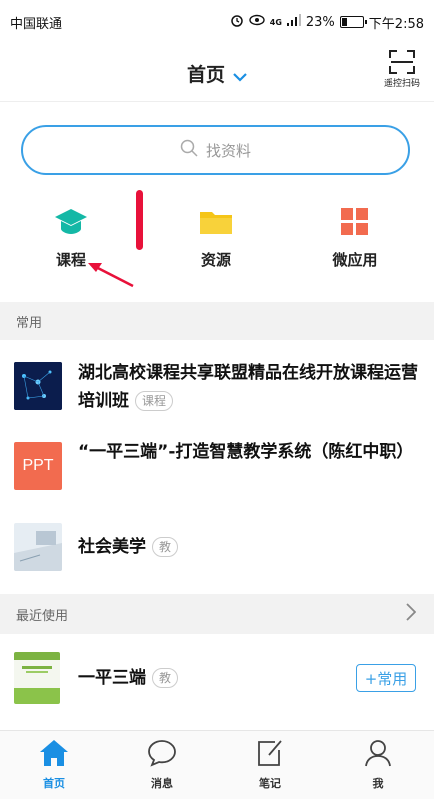  I want to click on app-header: 首页 遥控扫码, so click(217, 73).